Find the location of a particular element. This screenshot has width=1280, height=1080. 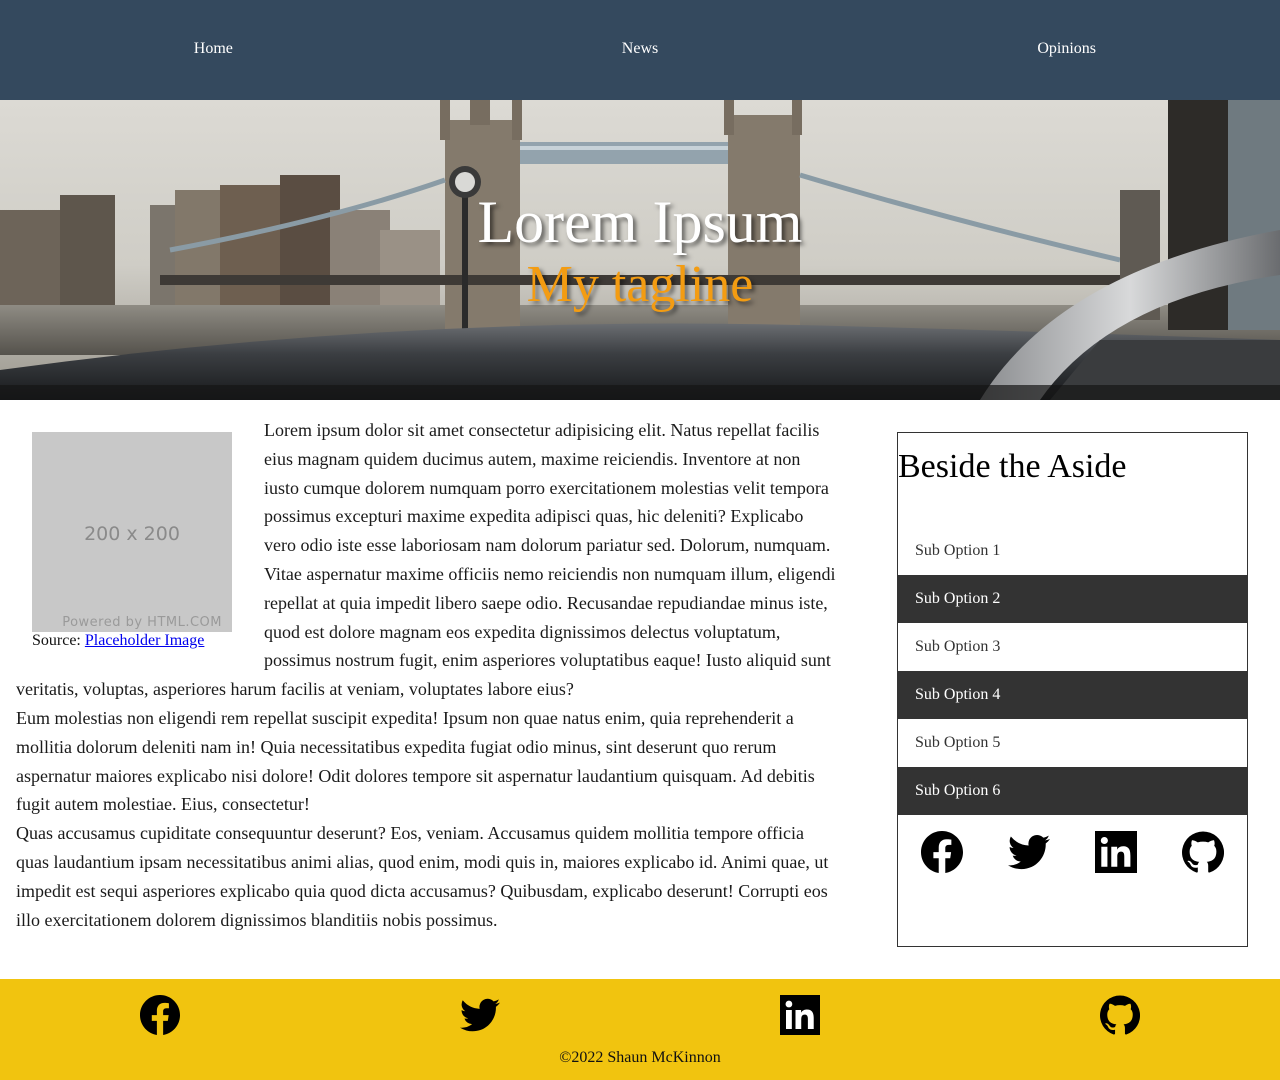

nav-home-link: Home is located at coordinates (213, 49).